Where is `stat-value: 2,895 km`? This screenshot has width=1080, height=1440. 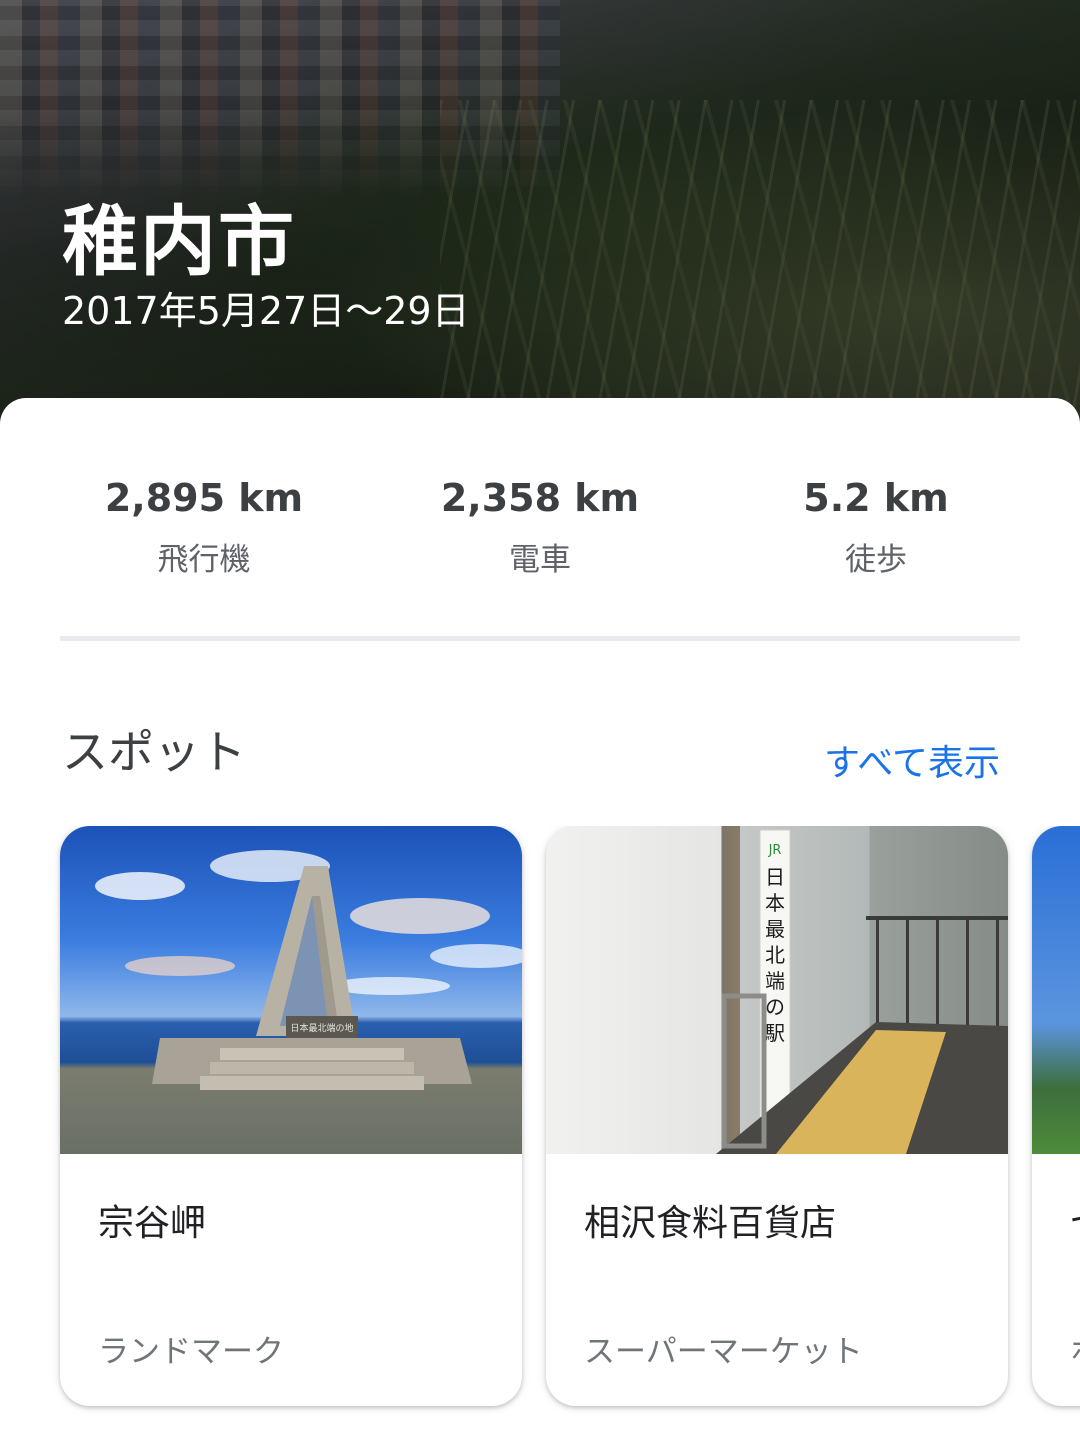 stat-value: 2,895 km is located at coordinates (204, 498).